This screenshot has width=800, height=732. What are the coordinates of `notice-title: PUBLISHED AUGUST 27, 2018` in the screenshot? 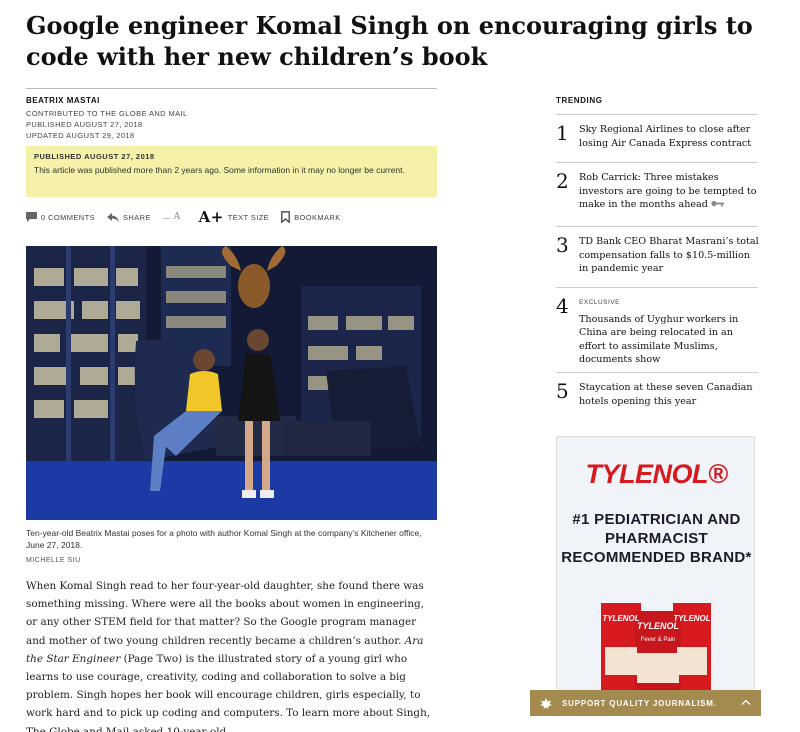 It's located at (94, 156).